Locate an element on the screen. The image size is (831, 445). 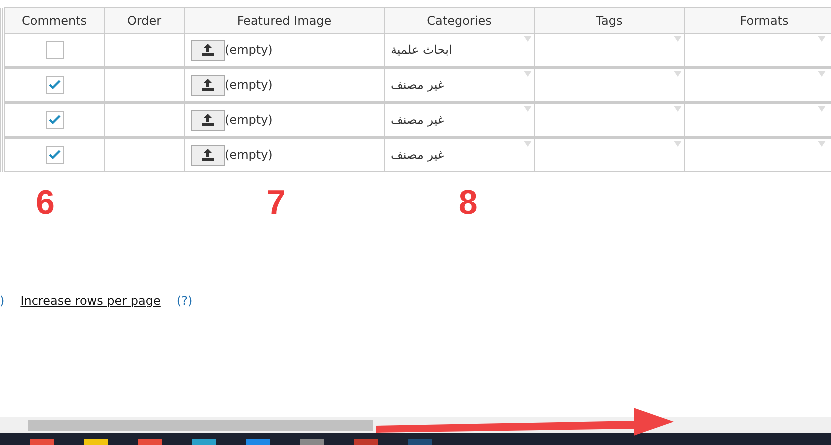
annotation-number: 6 is located at coordinates (45, 204).